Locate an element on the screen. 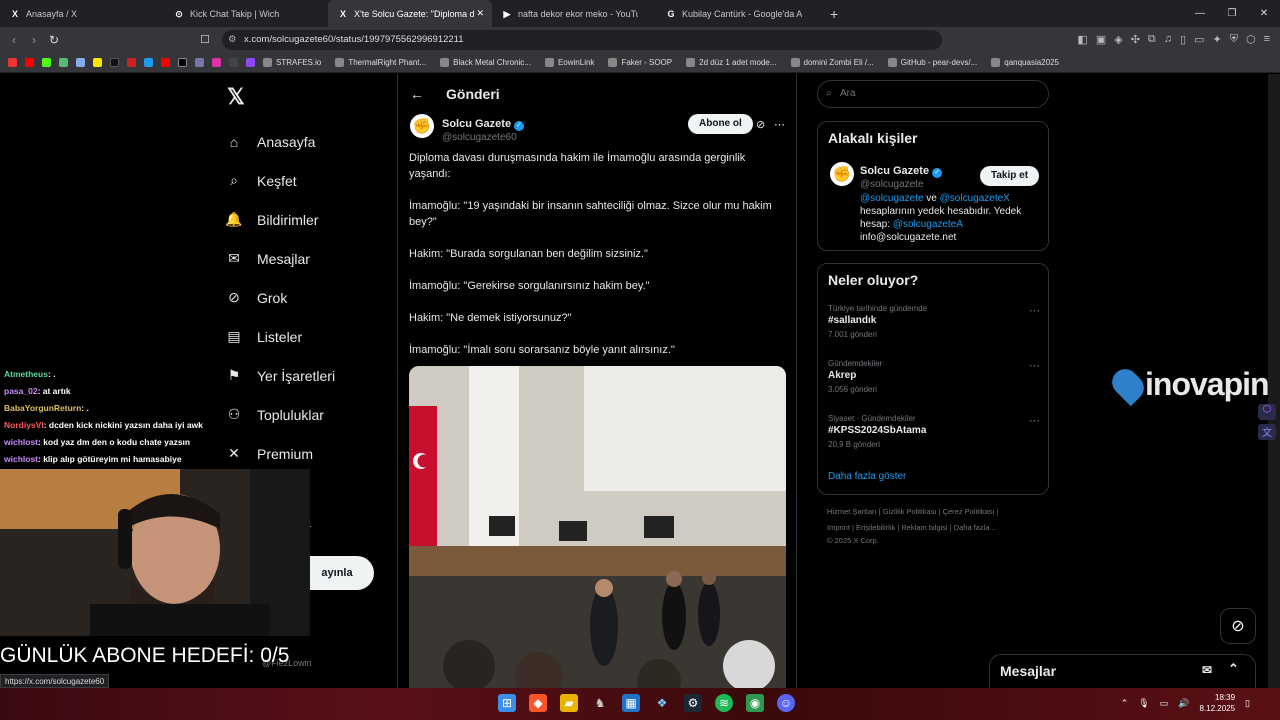  bio-link: @solcugazeteA is located at coordinates (928, 224).